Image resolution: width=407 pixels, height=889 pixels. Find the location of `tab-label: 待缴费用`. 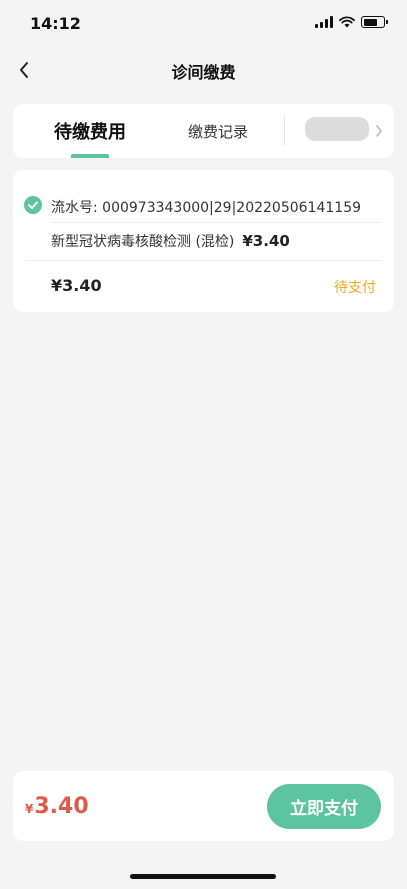

tab-label: 待缴费用 is located at coordinates (90, 132).